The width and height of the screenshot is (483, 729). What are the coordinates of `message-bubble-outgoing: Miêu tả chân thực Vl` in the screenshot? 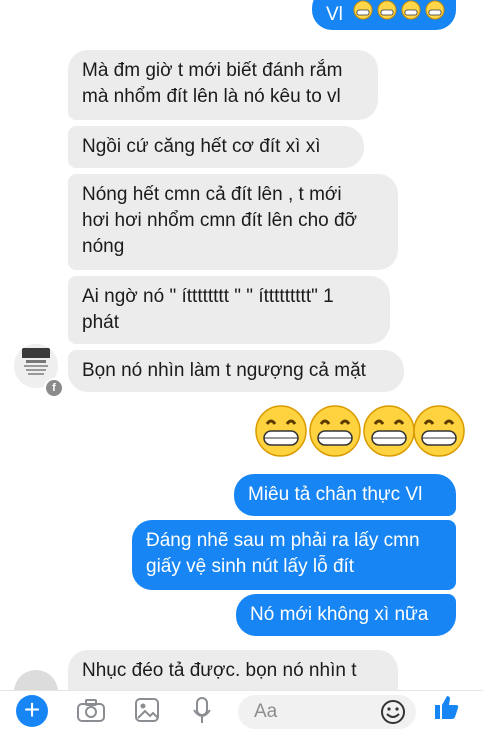 It's located at (345, 495).